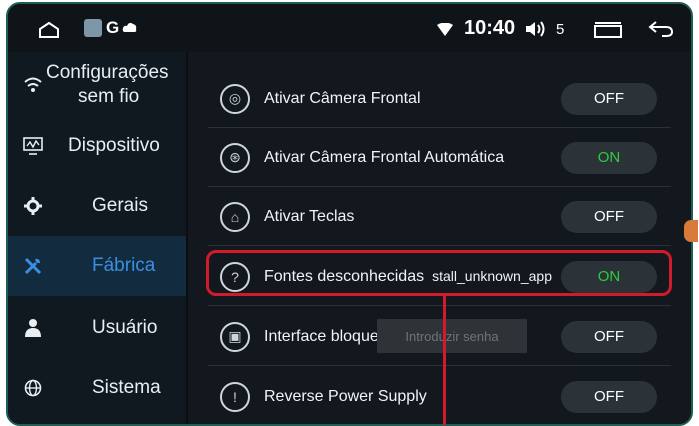  I want to click on camera-icon: ◎, so click(235, 98).